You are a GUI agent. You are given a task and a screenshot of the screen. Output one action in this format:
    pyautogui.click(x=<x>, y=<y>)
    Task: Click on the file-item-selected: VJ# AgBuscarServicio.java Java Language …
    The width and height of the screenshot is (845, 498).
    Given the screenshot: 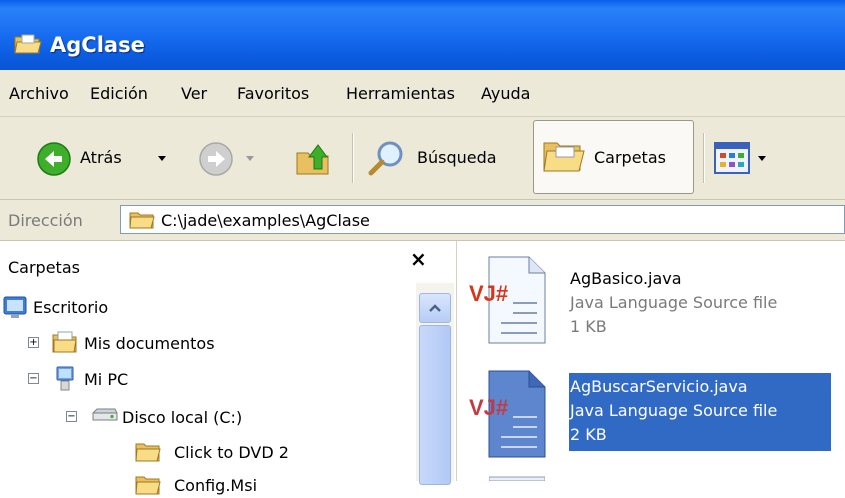 What is the action you would take?
    pyautogui.click(x=652, y=414)
    